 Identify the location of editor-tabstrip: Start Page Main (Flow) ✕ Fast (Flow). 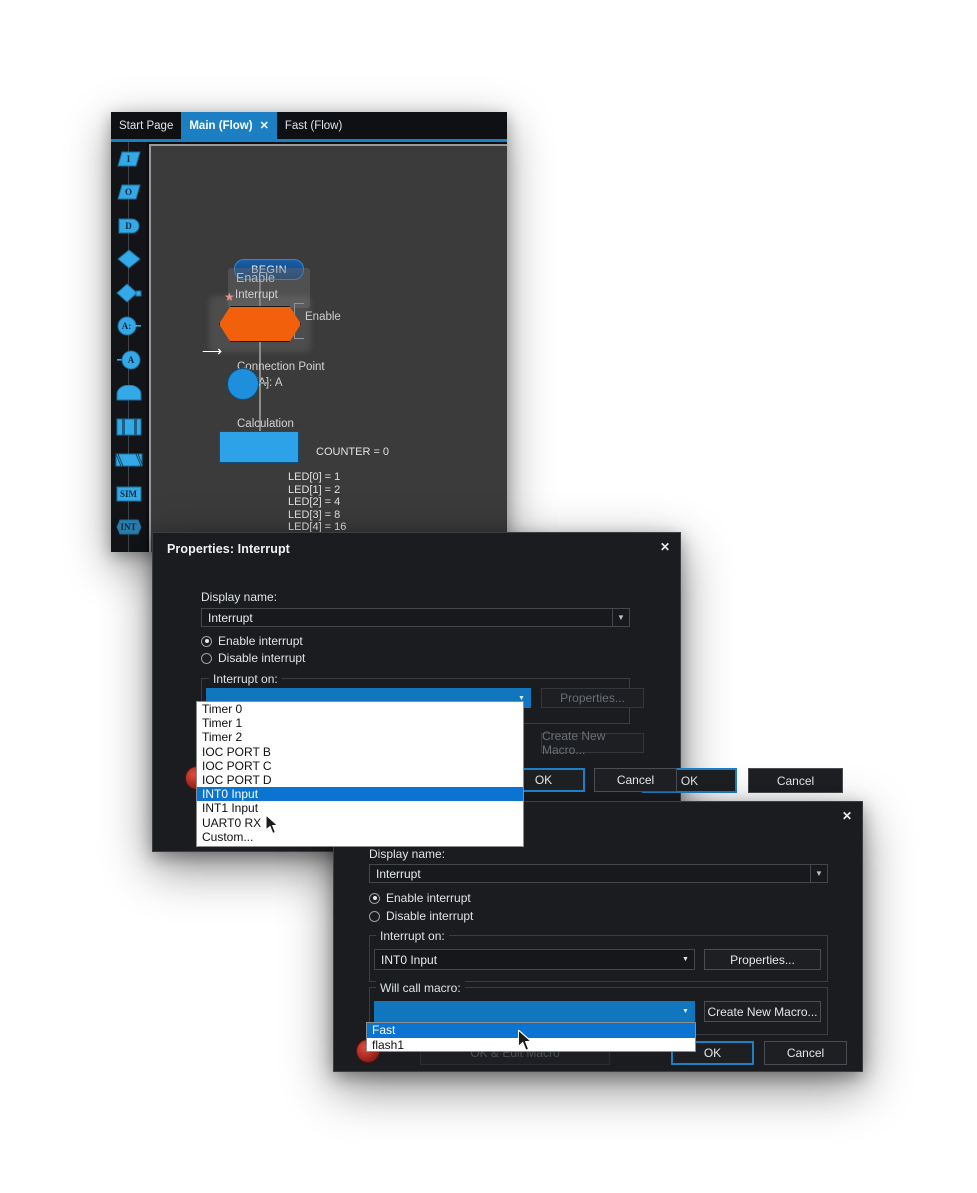
(309, 127).